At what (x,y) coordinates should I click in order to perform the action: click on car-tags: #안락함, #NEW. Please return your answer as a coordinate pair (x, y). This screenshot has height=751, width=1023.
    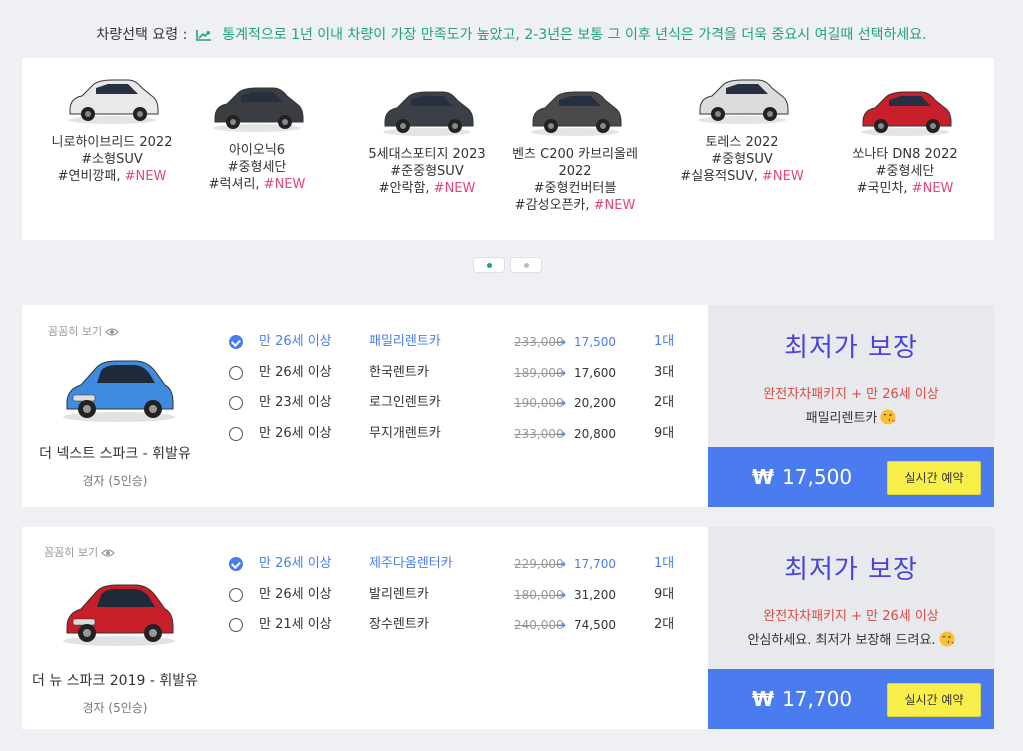
    Looking at the image, I should click on (427, 188).